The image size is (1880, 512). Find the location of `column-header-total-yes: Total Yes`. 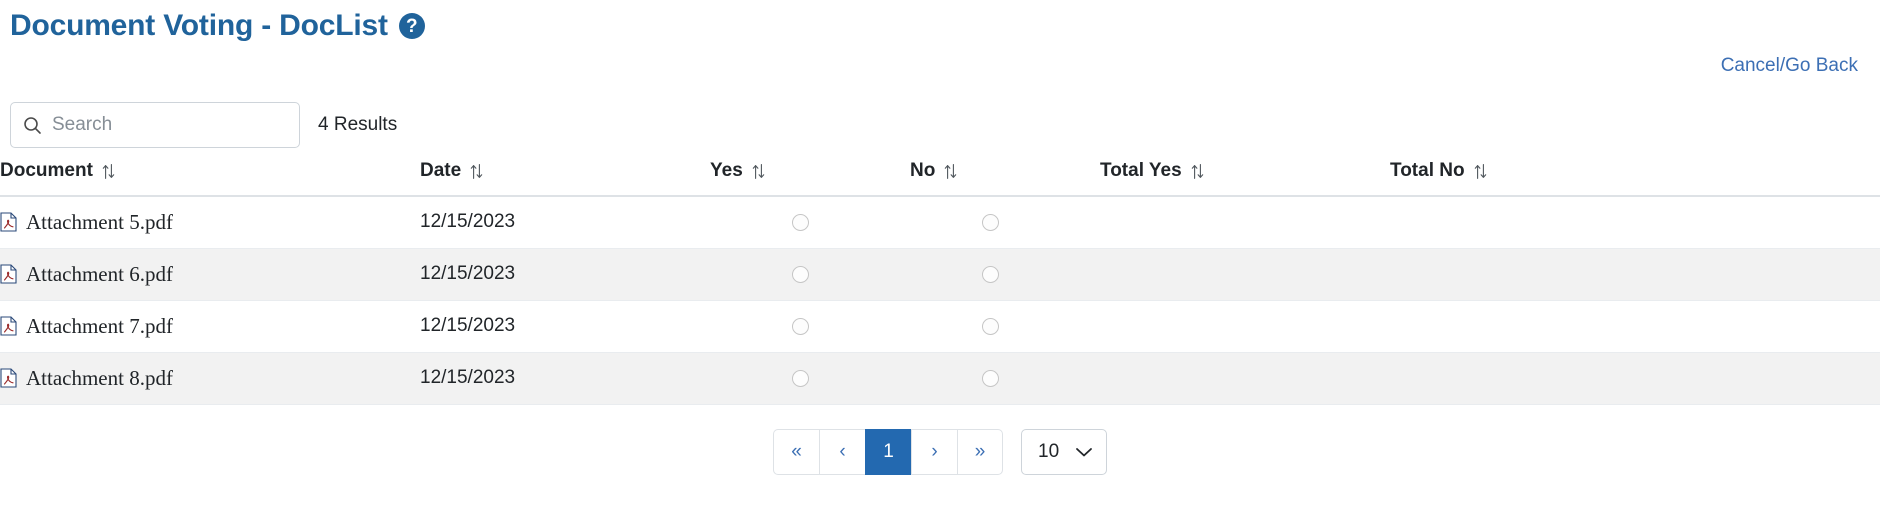

column-header-total-yes: Total Yes is located at coordinates (1245, 178).